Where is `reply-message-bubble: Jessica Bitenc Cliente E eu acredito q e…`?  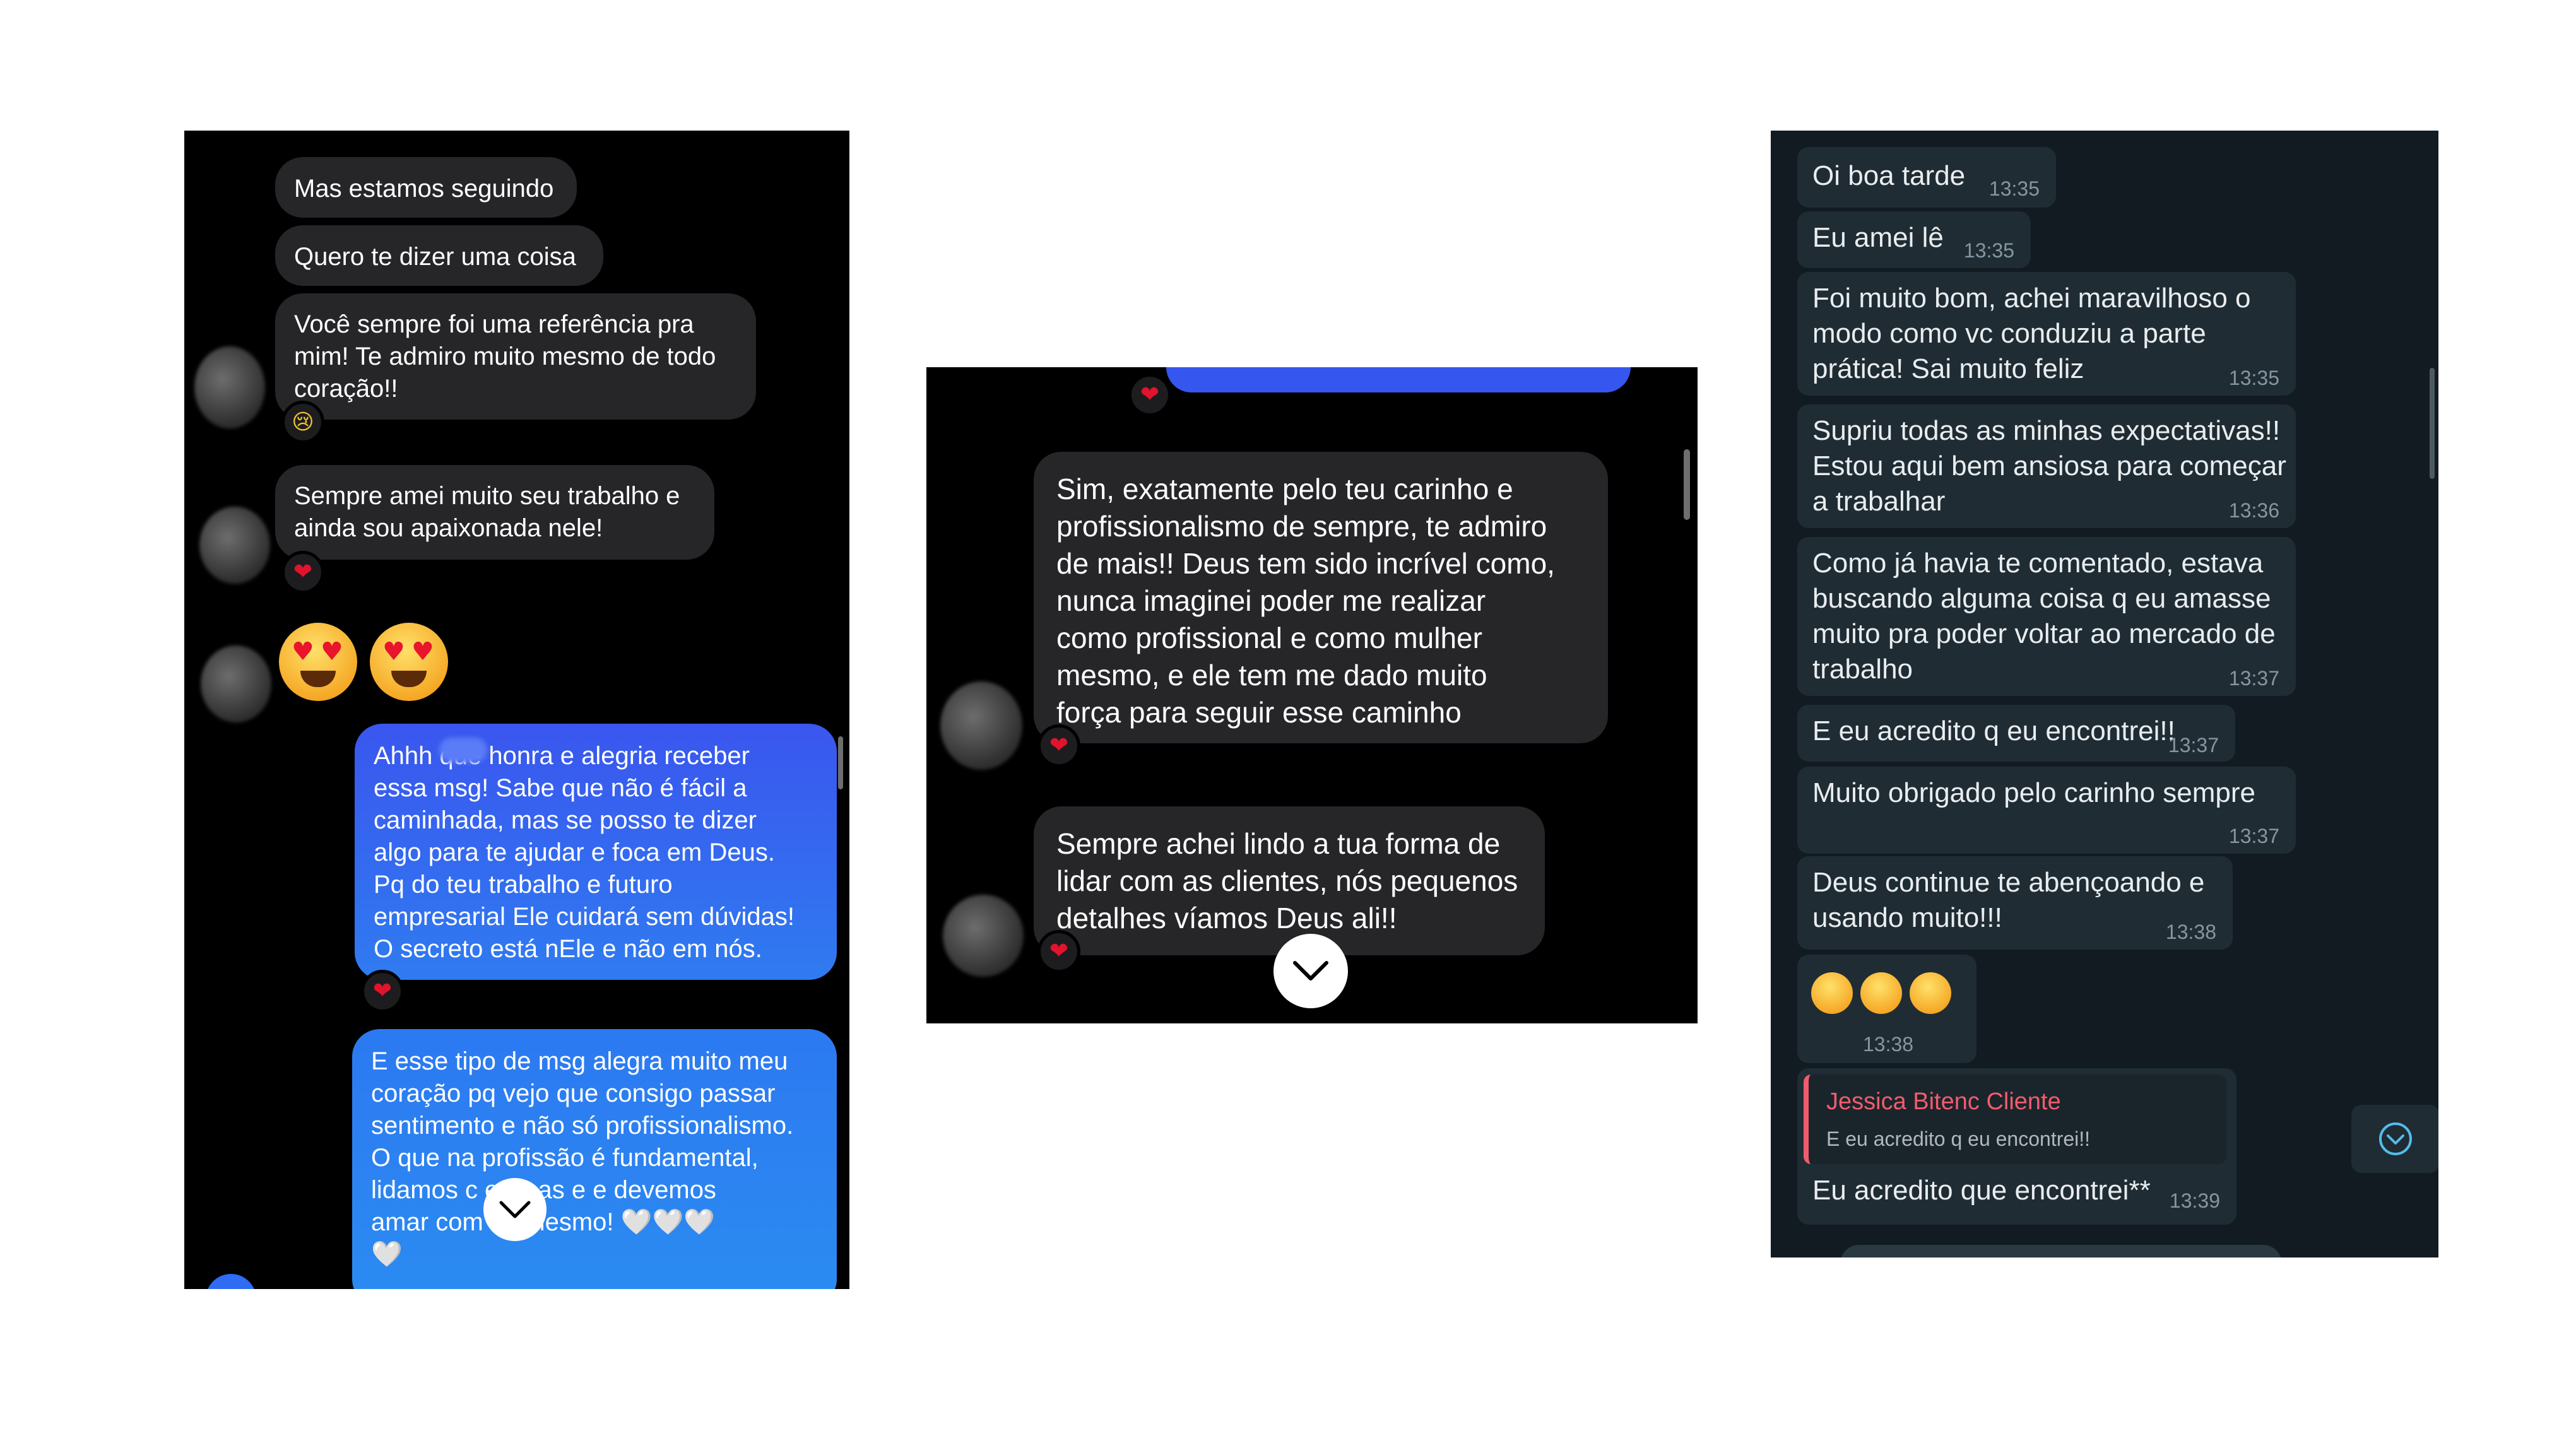 reply-message-bubble: Jessica Bitenc Cliente E eu acredito q e… is located at coordinates (2017, 1146).